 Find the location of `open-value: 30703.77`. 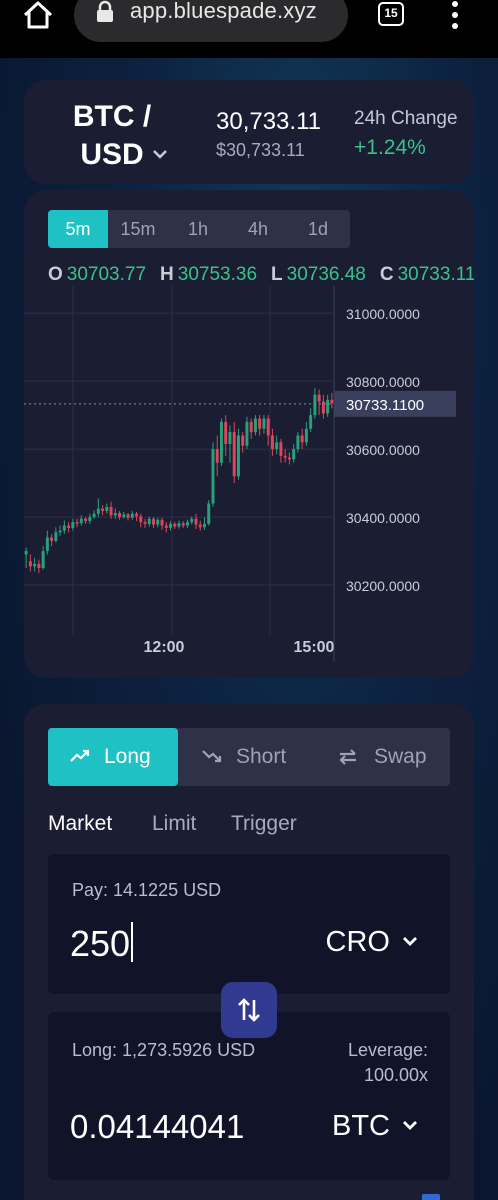

open-value: 30703.77 is located at coordinates (106, 274).